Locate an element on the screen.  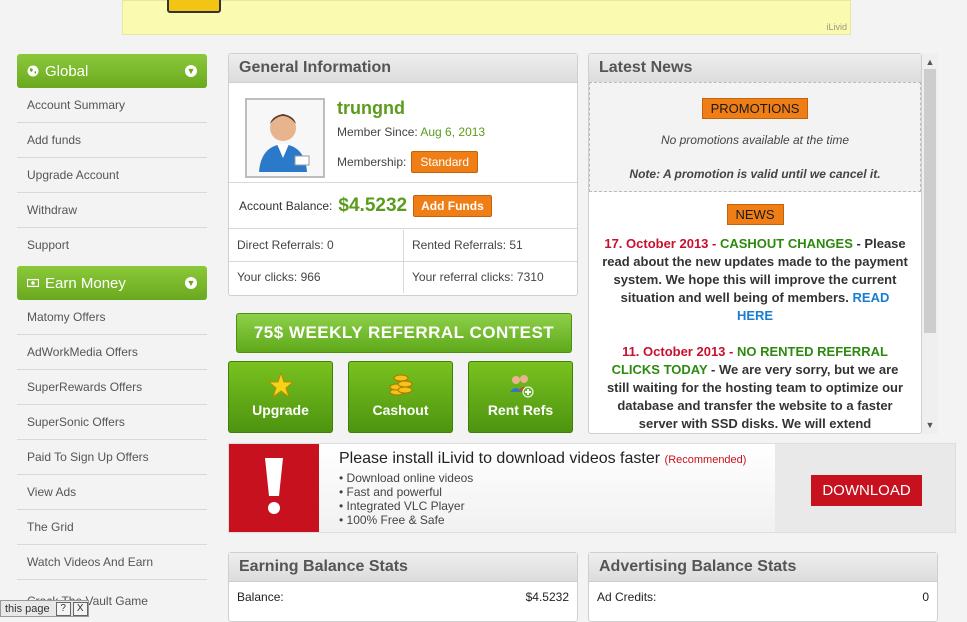
member-since: Member Since: Aug 6, 2013 is located at coordinates (411, 132).